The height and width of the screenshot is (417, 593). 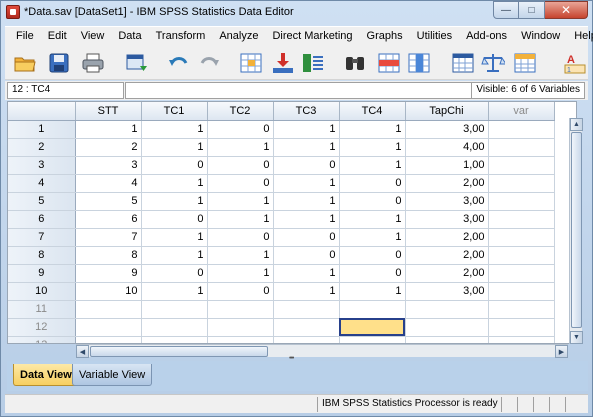 I want to click on save-icon, so click(x=59, y=62).